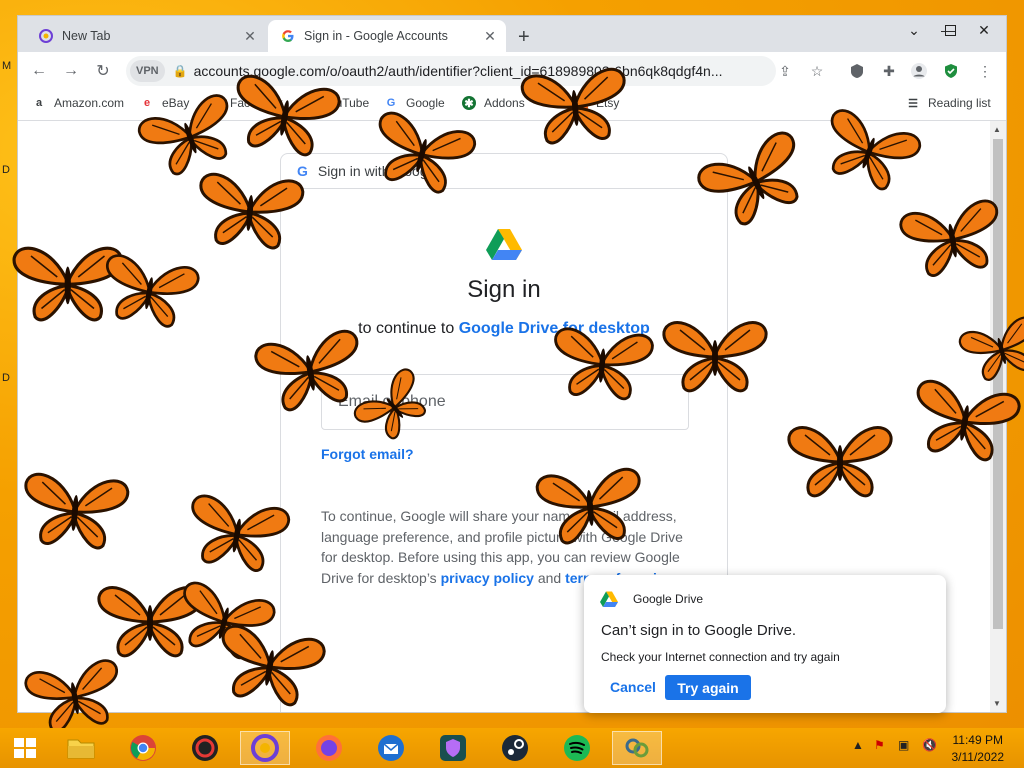 This screenshot has width=1024, height=768. Describe the element at coordinates (914, 30) in the screenshot. I see `chevron-down-icon: ⌄` at that location.